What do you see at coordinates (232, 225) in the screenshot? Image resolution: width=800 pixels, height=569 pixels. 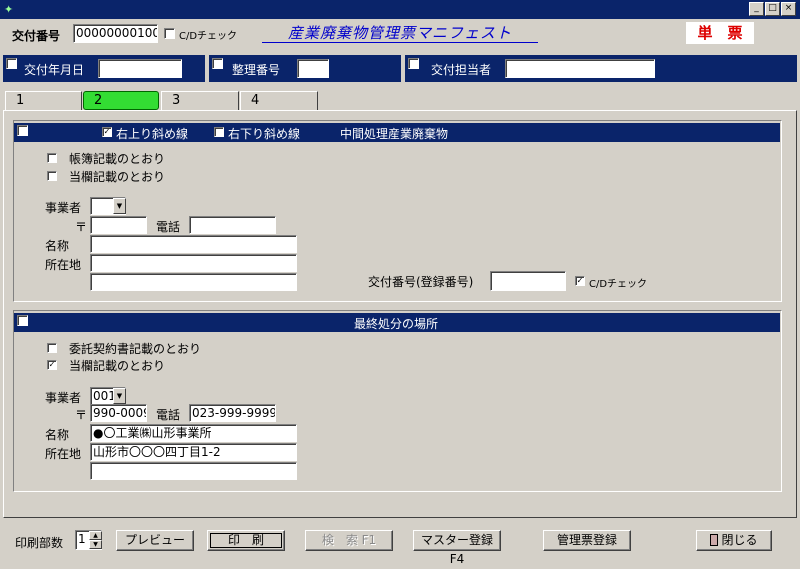 I see `s1-phone-input` at bounding box center [232, 225].